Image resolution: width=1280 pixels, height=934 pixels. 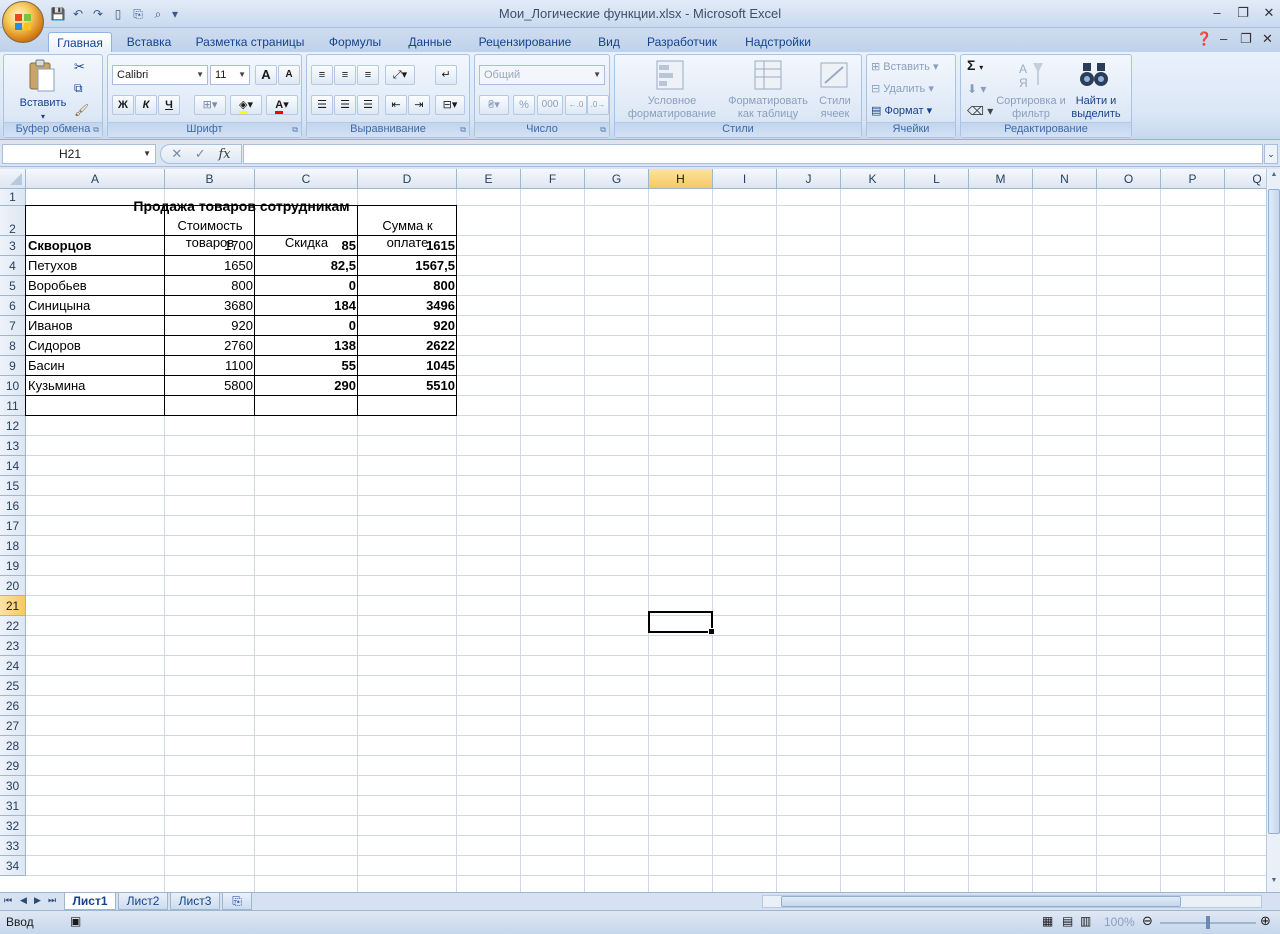 What do you see at coordinates (13, 766) in the screenshot?
I see `row-header: 29` at bounding box center [13, 766].